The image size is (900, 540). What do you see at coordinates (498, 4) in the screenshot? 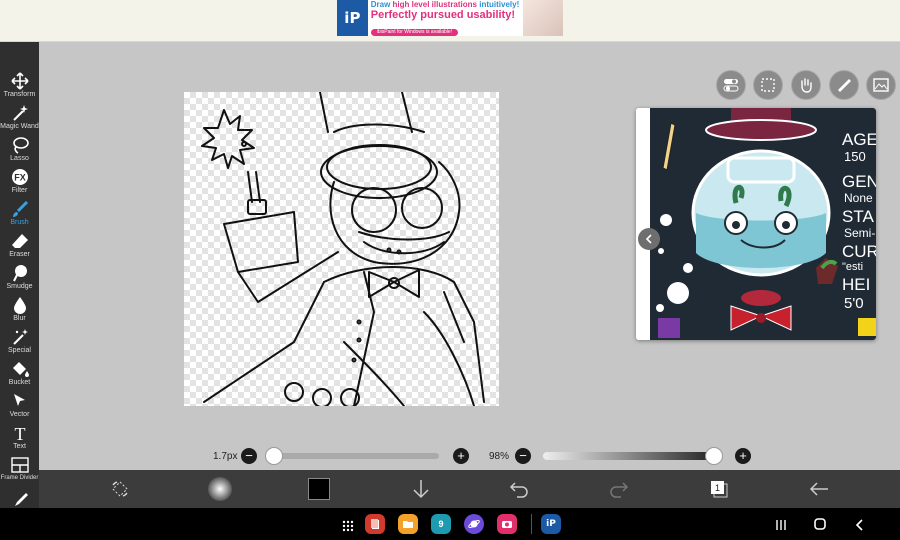
I see `ad-headline-suffix: intuitively!` at bounding box center [498, 4].